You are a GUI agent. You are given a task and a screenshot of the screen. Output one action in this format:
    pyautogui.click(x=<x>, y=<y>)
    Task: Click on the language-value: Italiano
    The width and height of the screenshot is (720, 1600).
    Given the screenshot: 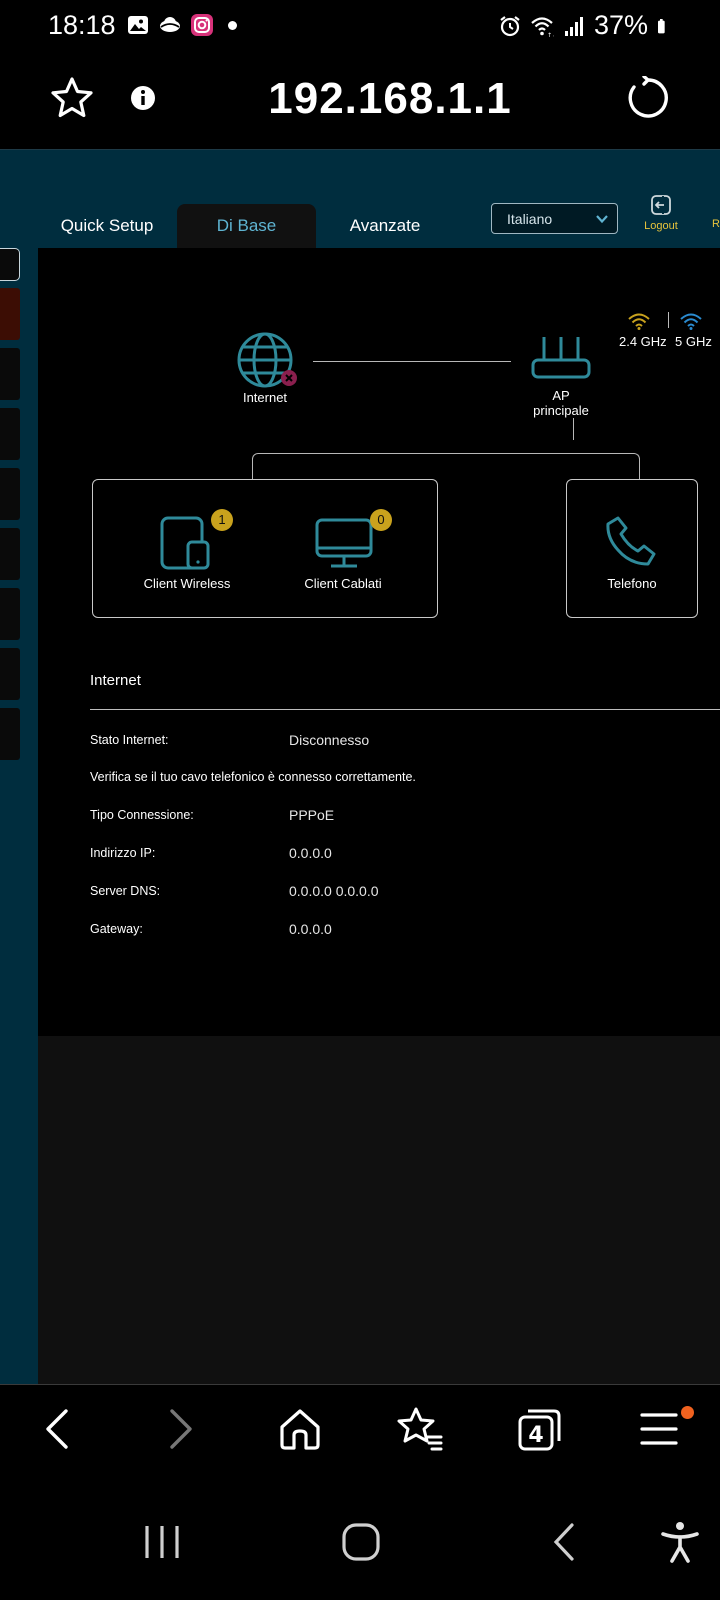 What is the action you would take?
    pyautogui.click(x=530, y=218)
    